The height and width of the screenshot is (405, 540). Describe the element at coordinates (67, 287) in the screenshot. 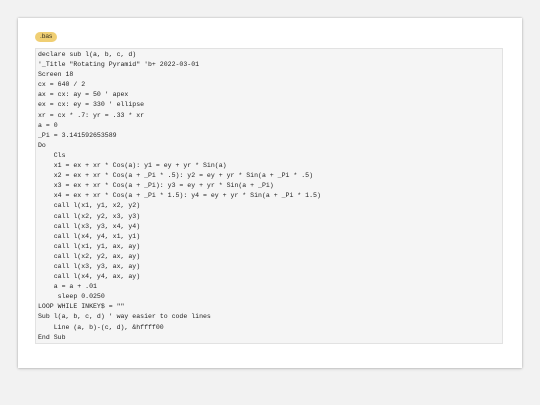

I see `code-line: a = a + .01` at that location.